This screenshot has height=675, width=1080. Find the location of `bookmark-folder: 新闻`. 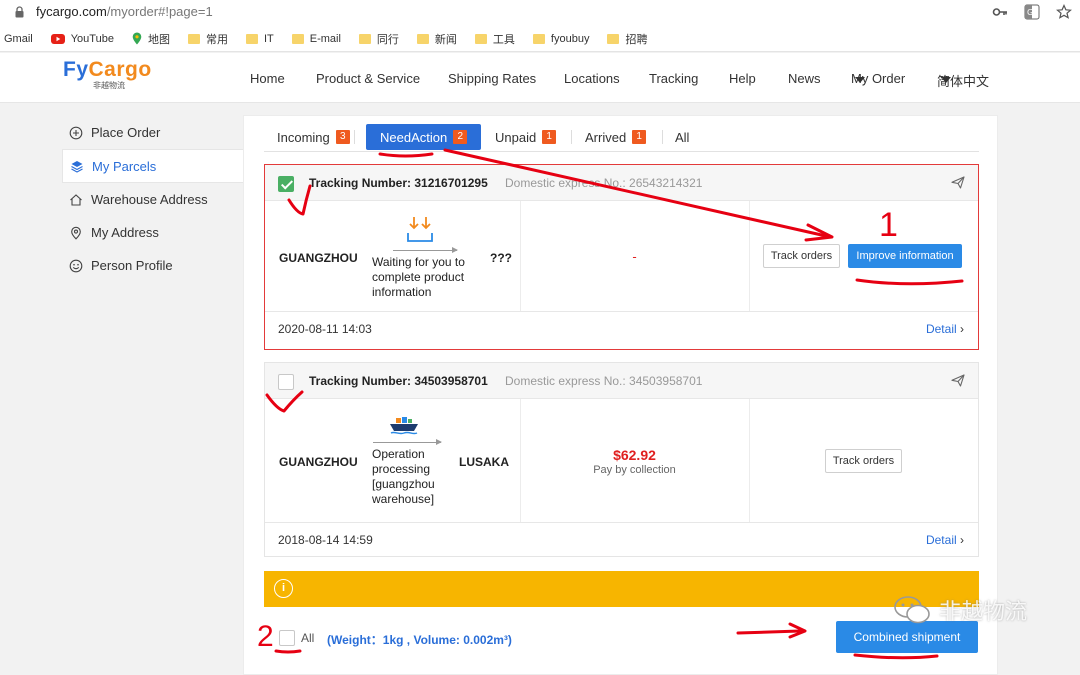

bookmark-folder: 新闻 is located at coordinates (436, 39).